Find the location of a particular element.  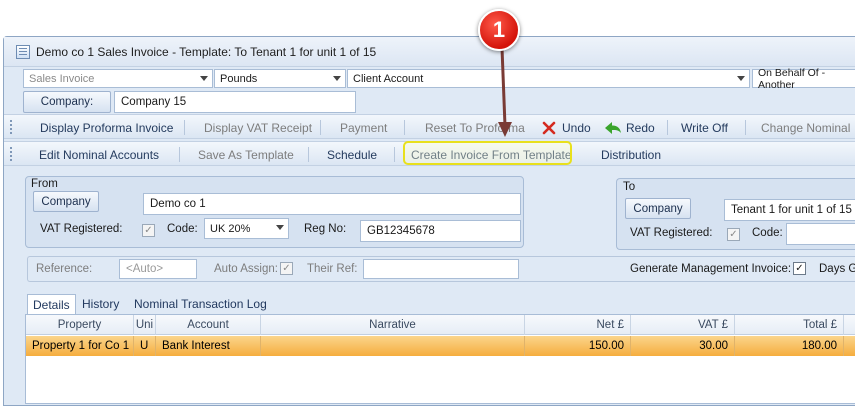

from-reg-label: Reg No: is located at coordinates (325, 229).